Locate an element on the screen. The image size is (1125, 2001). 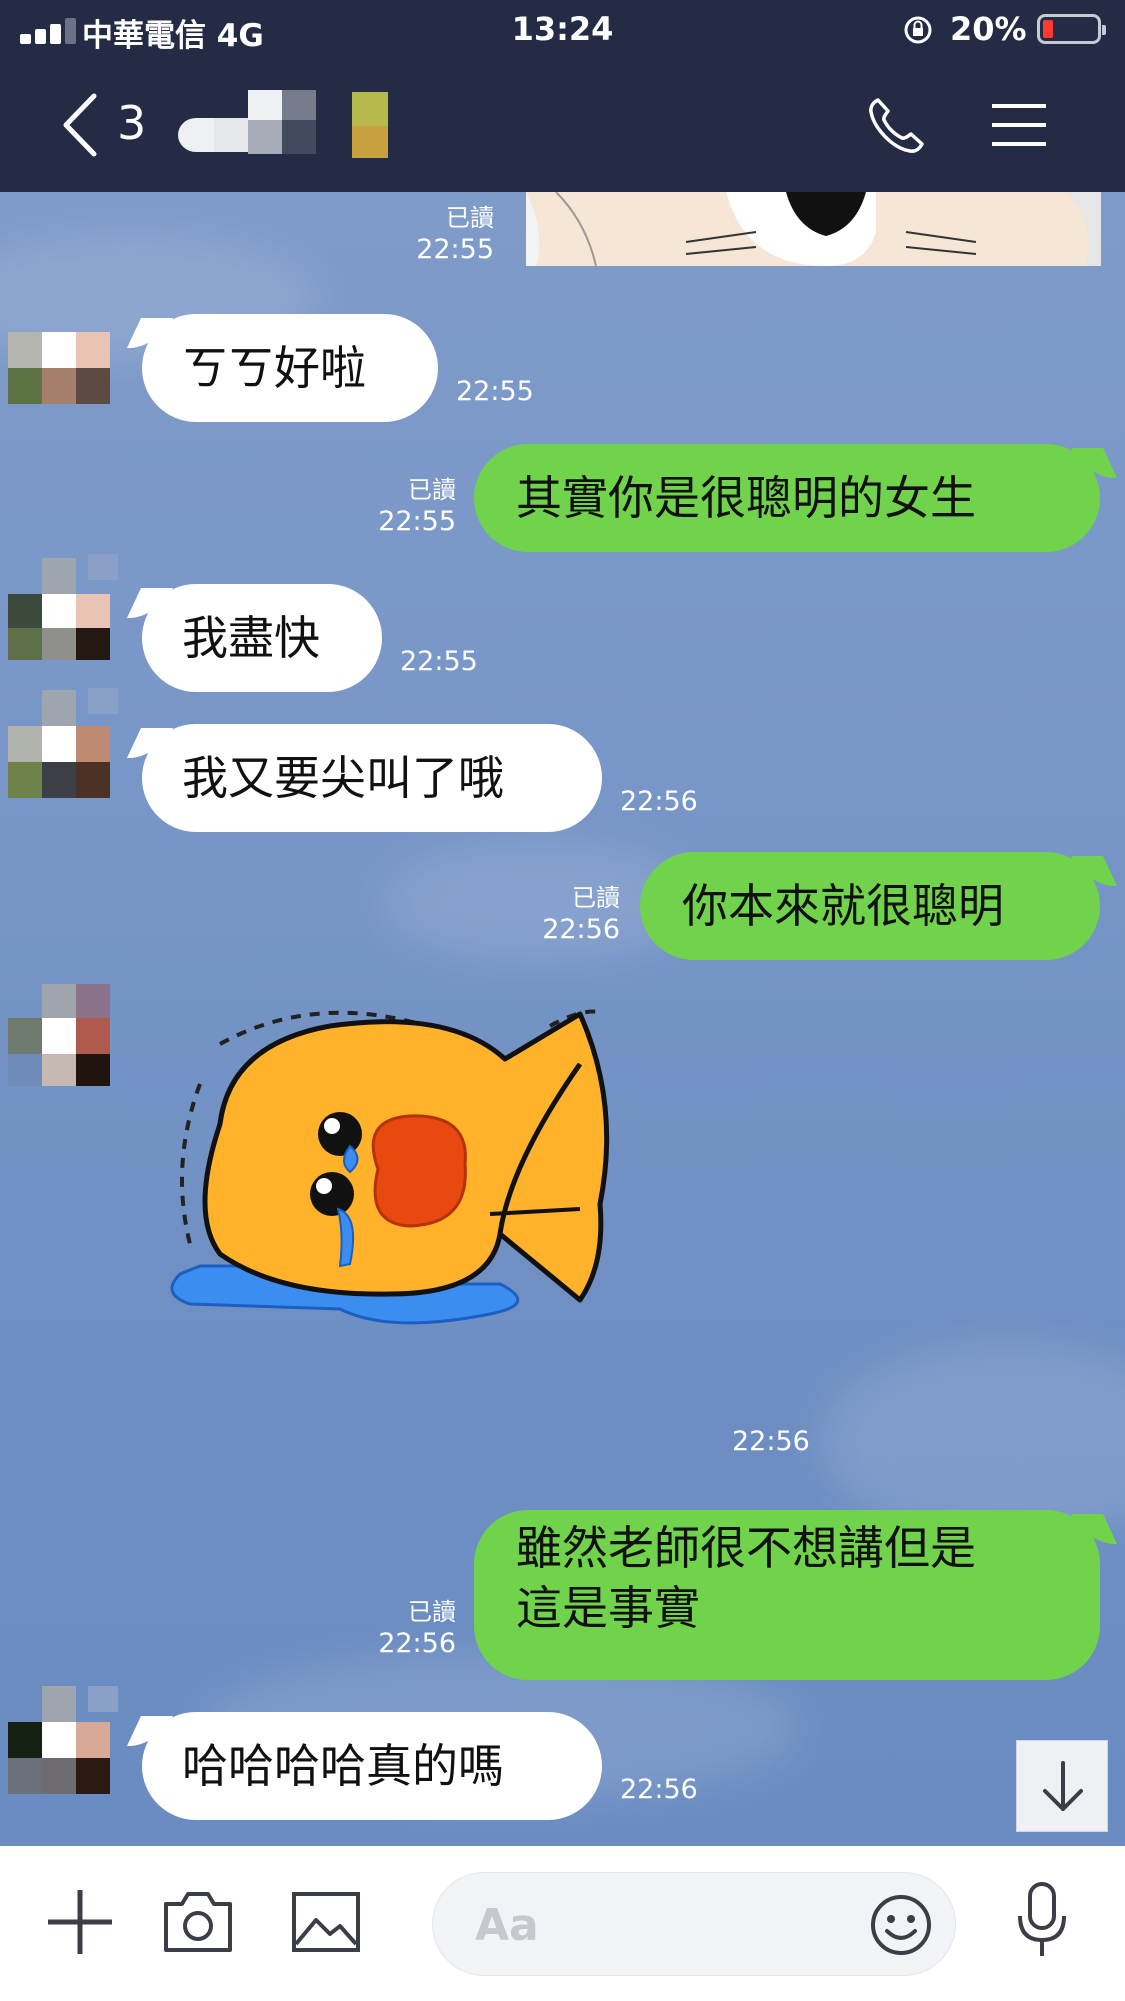
status-bar: 中華電信 4G 13:24 20% is located at coordinates (562, 30).